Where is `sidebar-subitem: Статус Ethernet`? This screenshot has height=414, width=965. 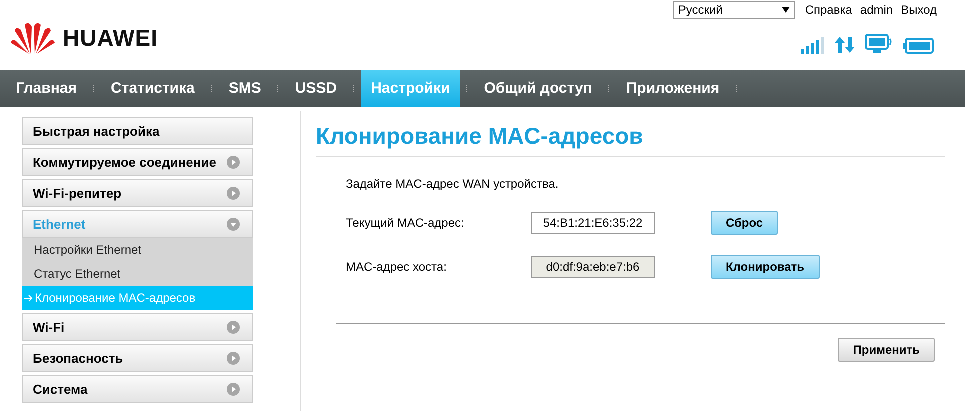
sidebar-subitem: Статус Ethernet is located at coordinates (137, 274).